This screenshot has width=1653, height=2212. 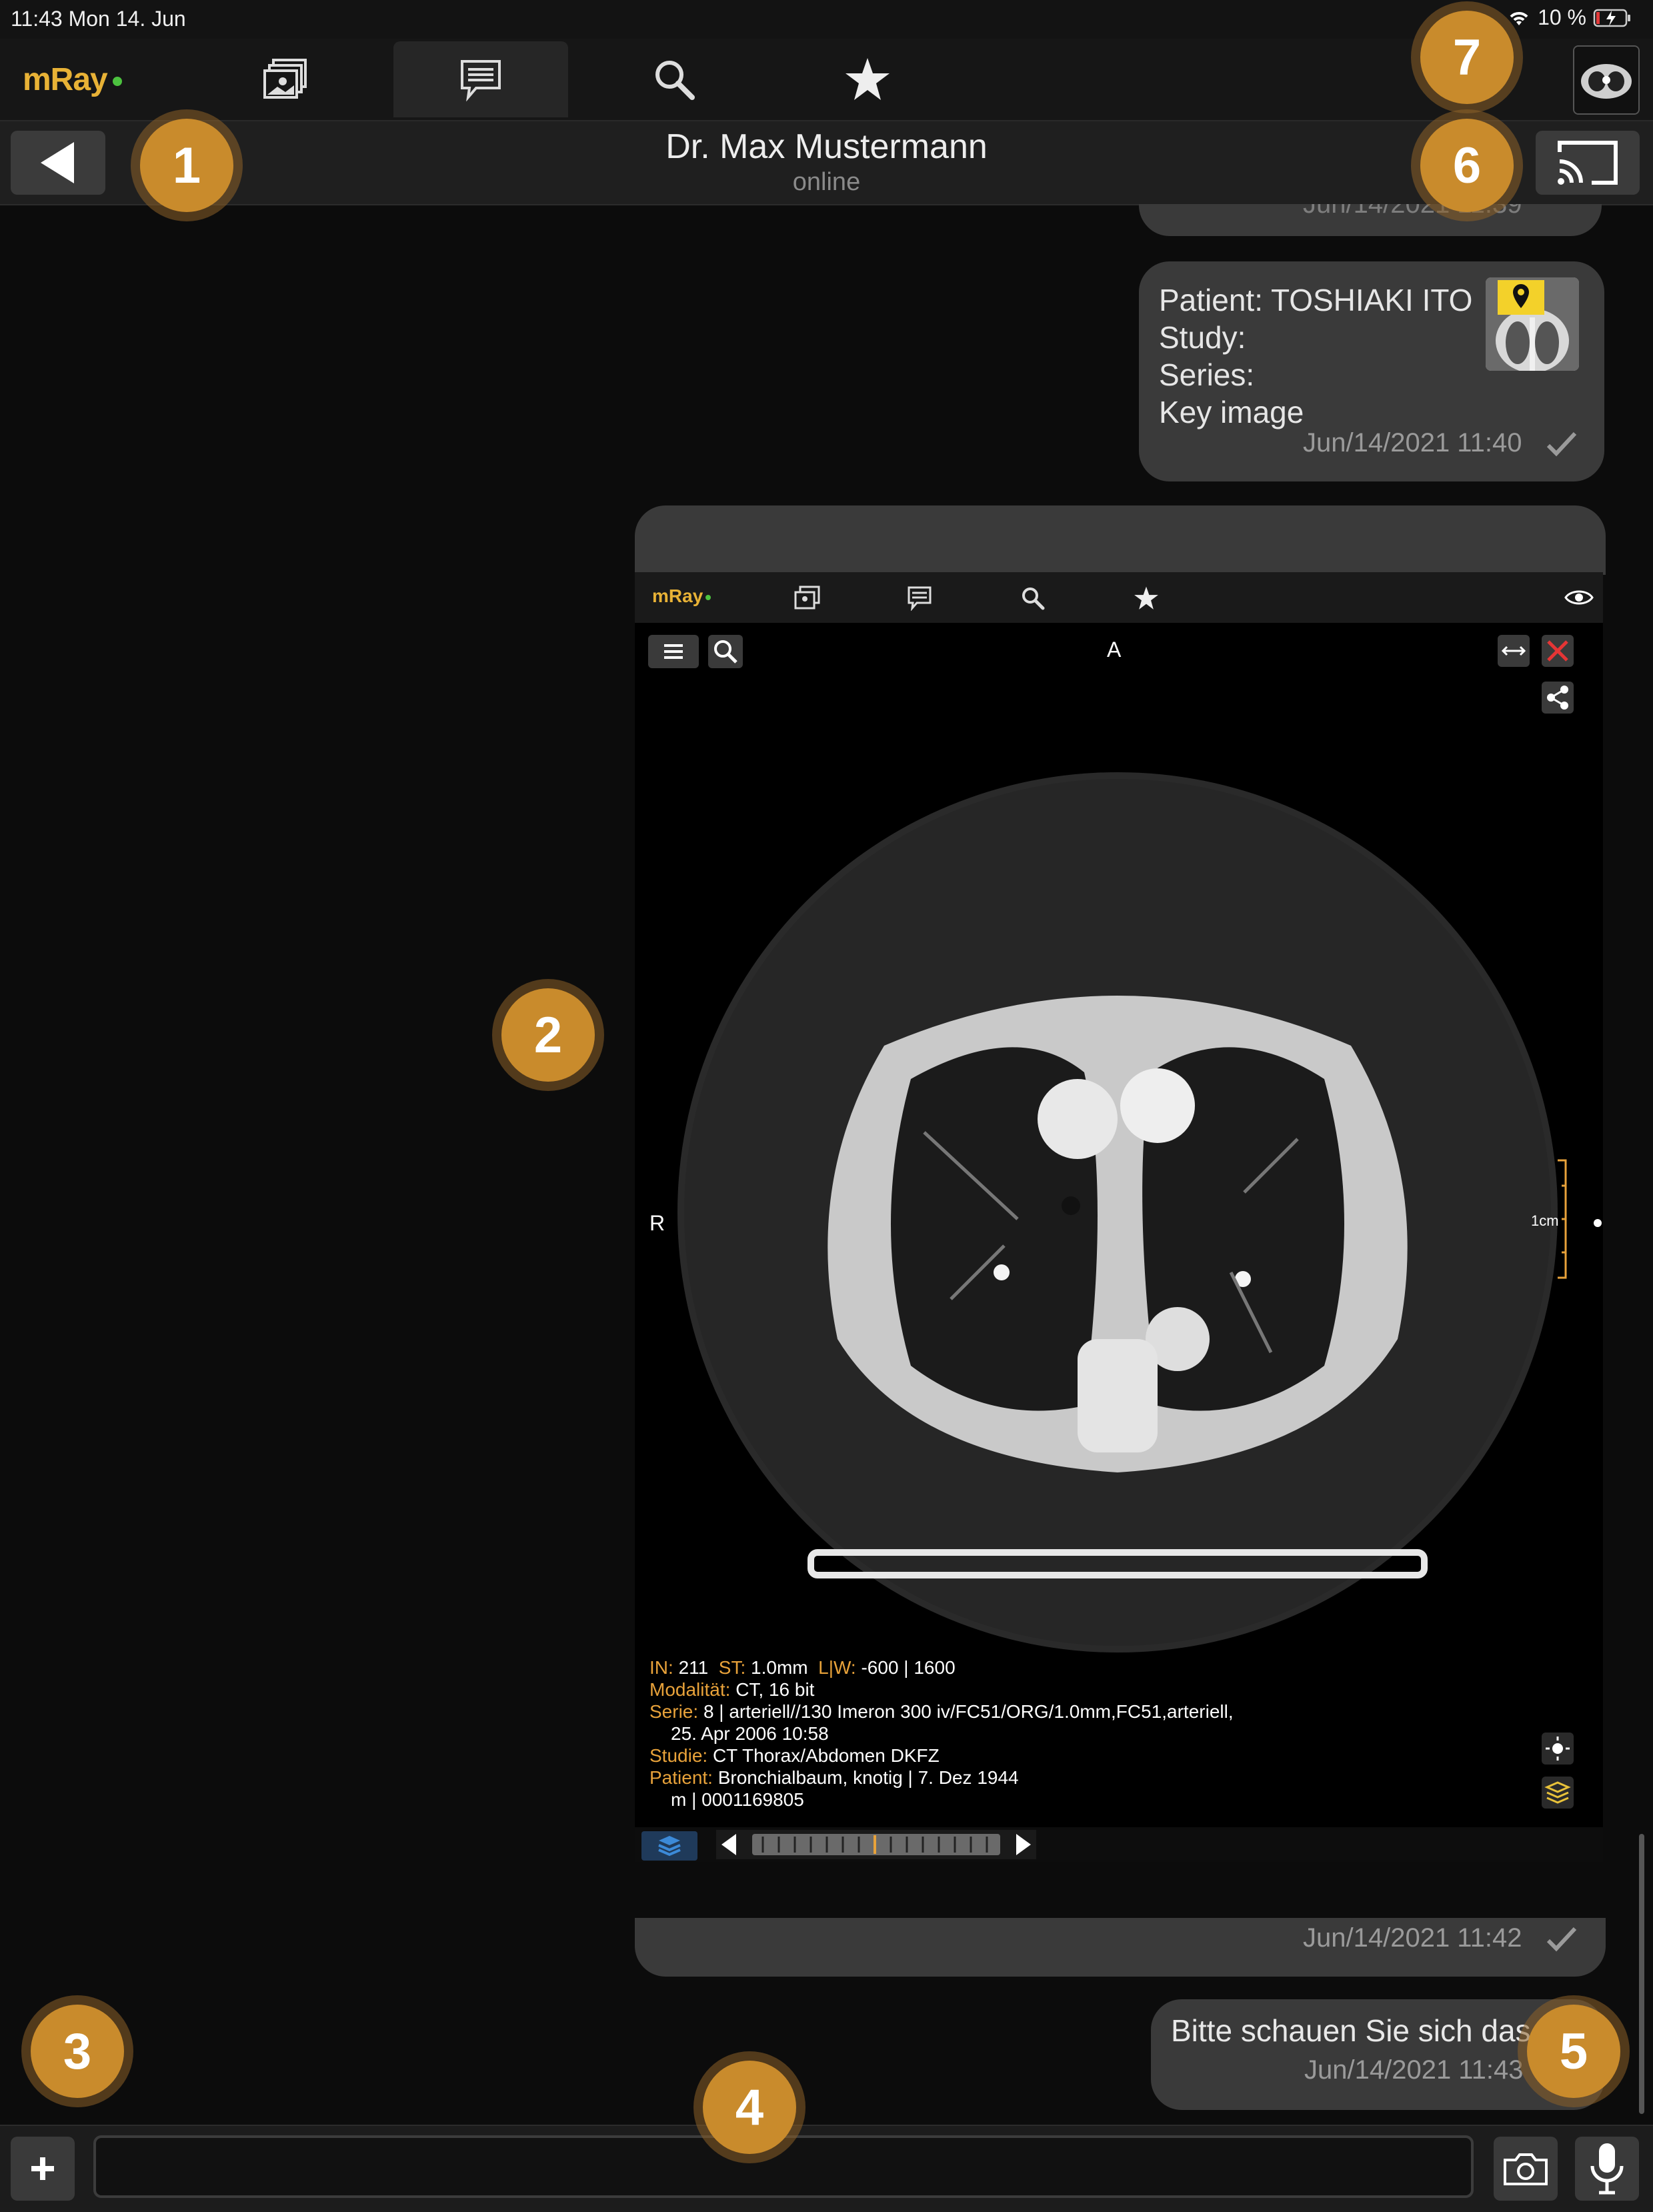 I want to click on key-image-thumbnail, so click(x=1532, y=324).